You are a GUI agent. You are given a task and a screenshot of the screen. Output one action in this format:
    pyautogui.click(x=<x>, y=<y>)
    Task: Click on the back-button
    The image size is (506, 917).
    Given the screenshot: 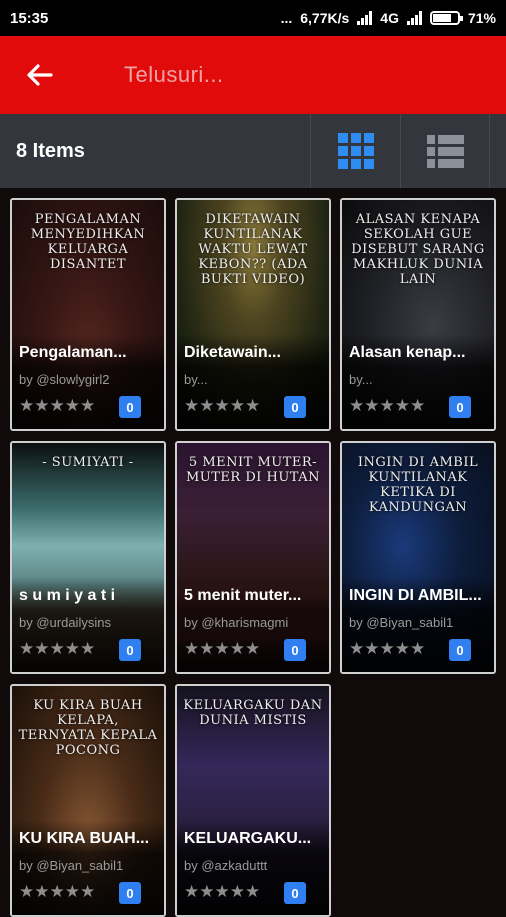 What is the action you would take?
    pyautogui.click(x=40, y=75)
    